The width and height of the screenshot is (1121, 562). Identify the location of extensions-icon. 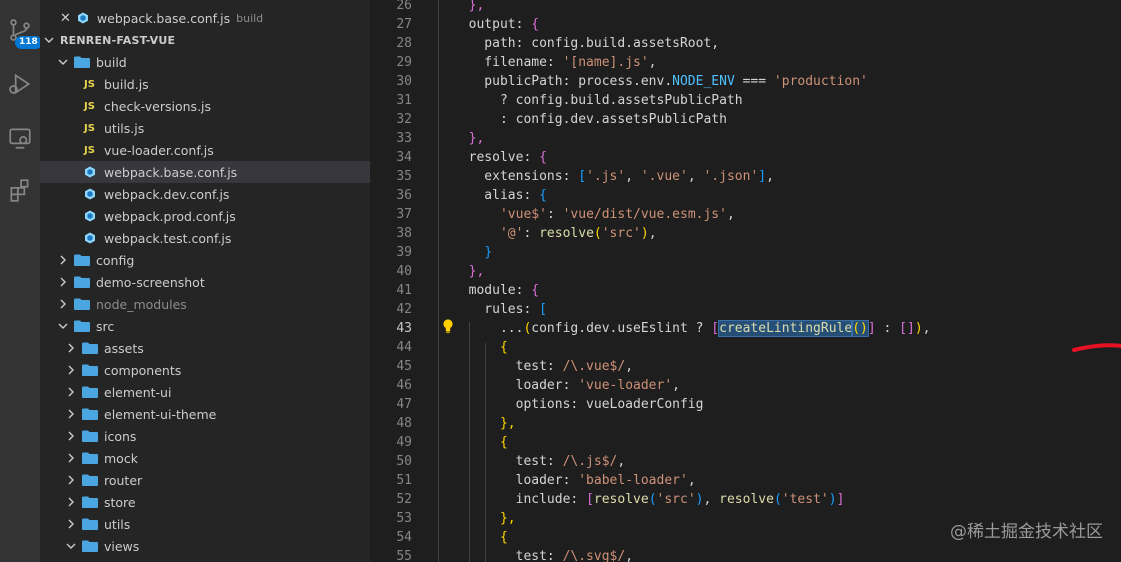
(20, 190).